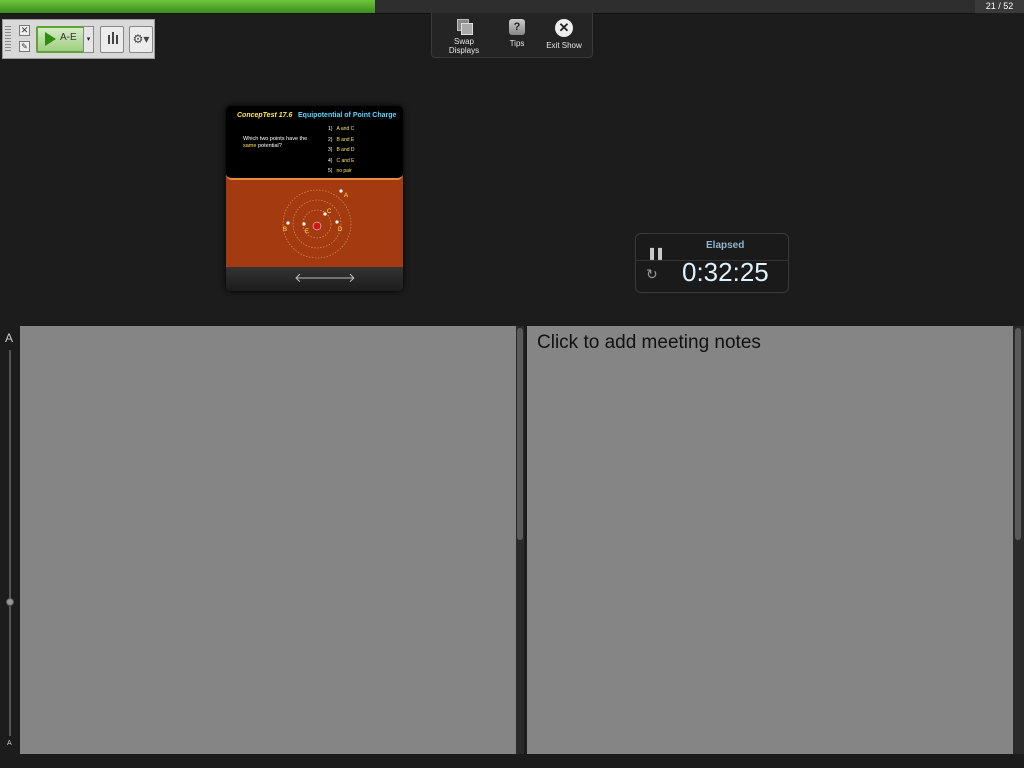 The width and height of the screenshot is (1024, 768). I want to click on tips-button: ? Tips, so click(517, 33).